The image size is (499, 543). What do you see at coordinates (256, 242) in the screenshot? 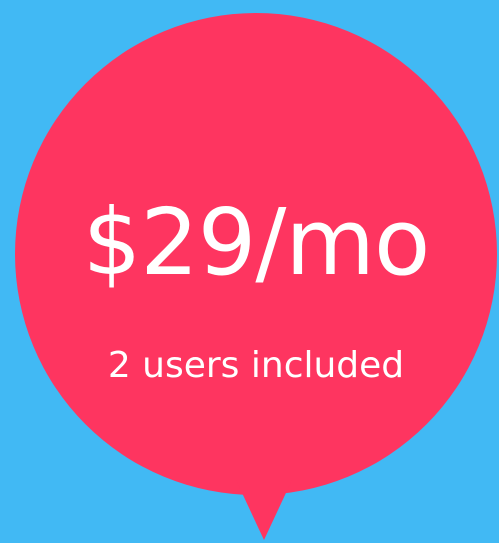
I see `price-label: $29/mo` at bounding box center [256, 242].